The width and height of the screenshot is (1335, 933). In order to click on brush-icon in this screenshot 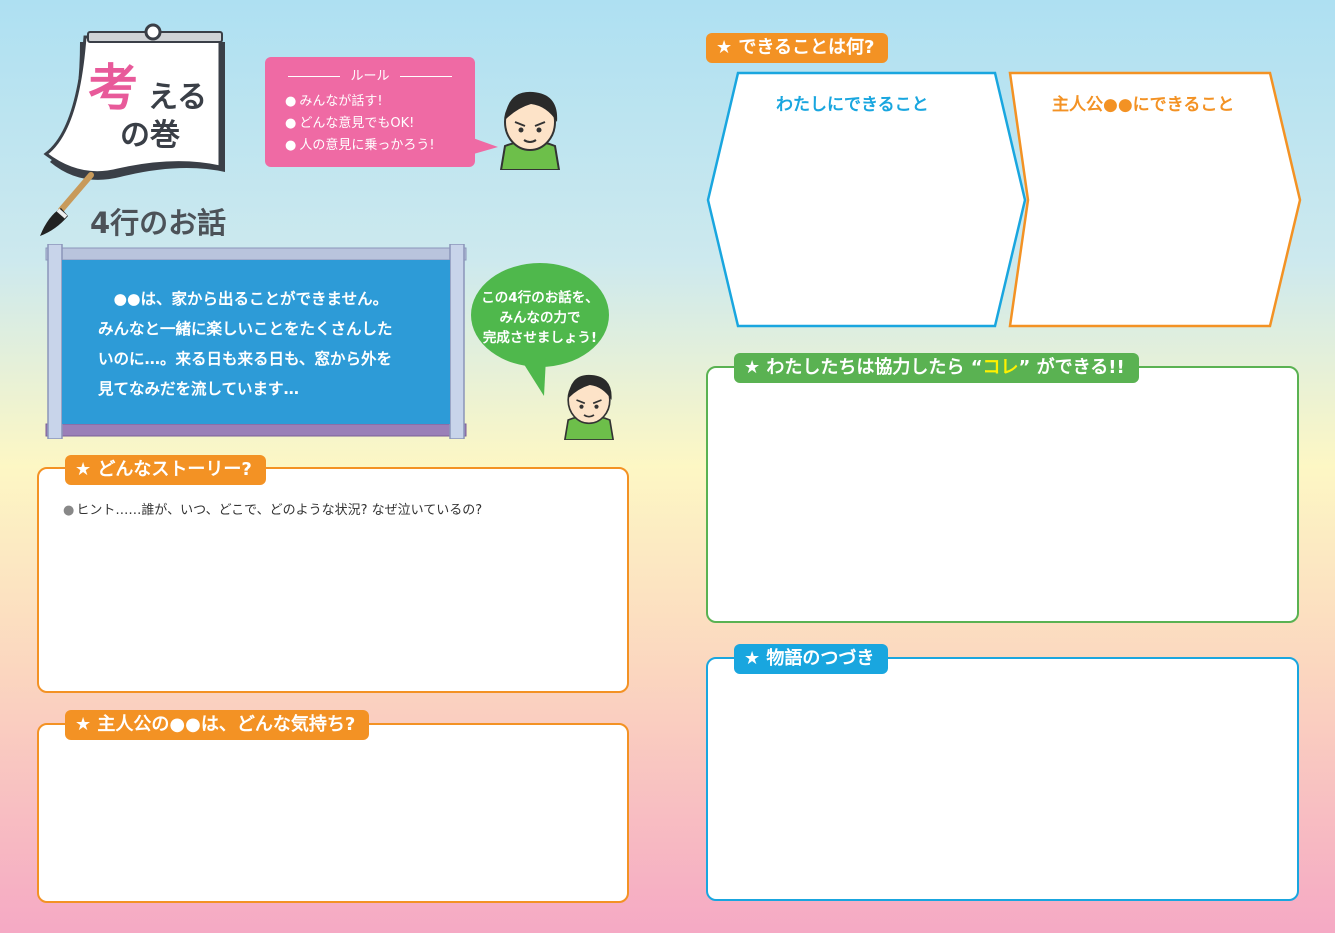, I will do `click(67, 204)`.